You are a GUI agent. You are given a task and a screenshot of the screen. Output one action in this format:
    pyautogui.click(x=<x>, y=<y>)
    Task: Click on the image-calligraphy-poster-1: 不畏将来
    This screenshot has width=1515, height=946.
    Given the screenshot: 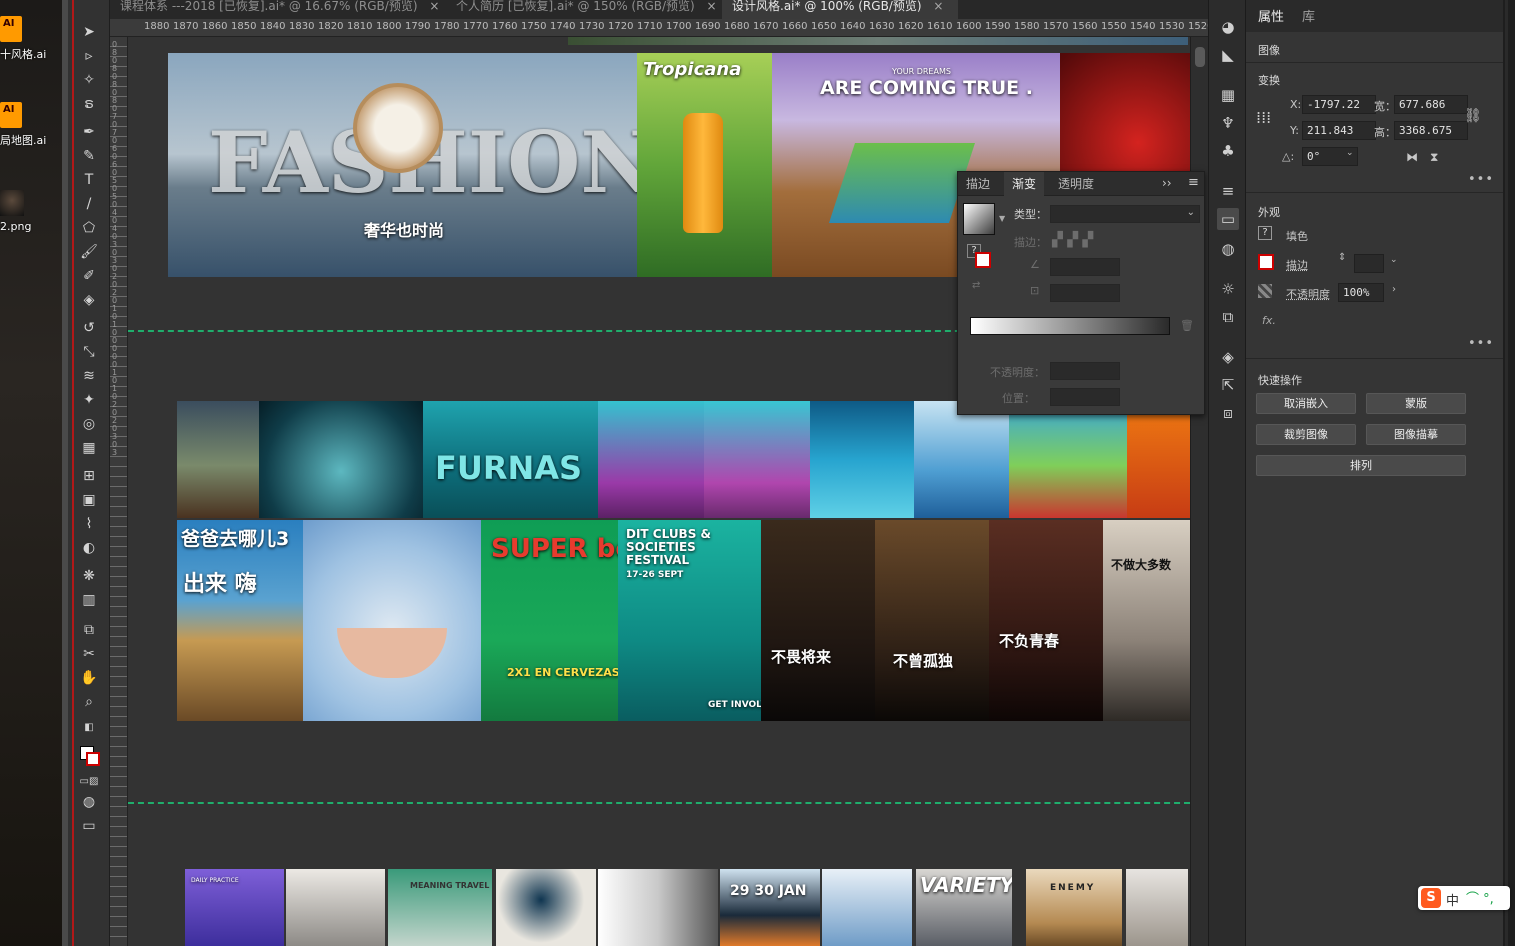 What is the action you would take?
    pyautogui.click(x=818, y=620)
    